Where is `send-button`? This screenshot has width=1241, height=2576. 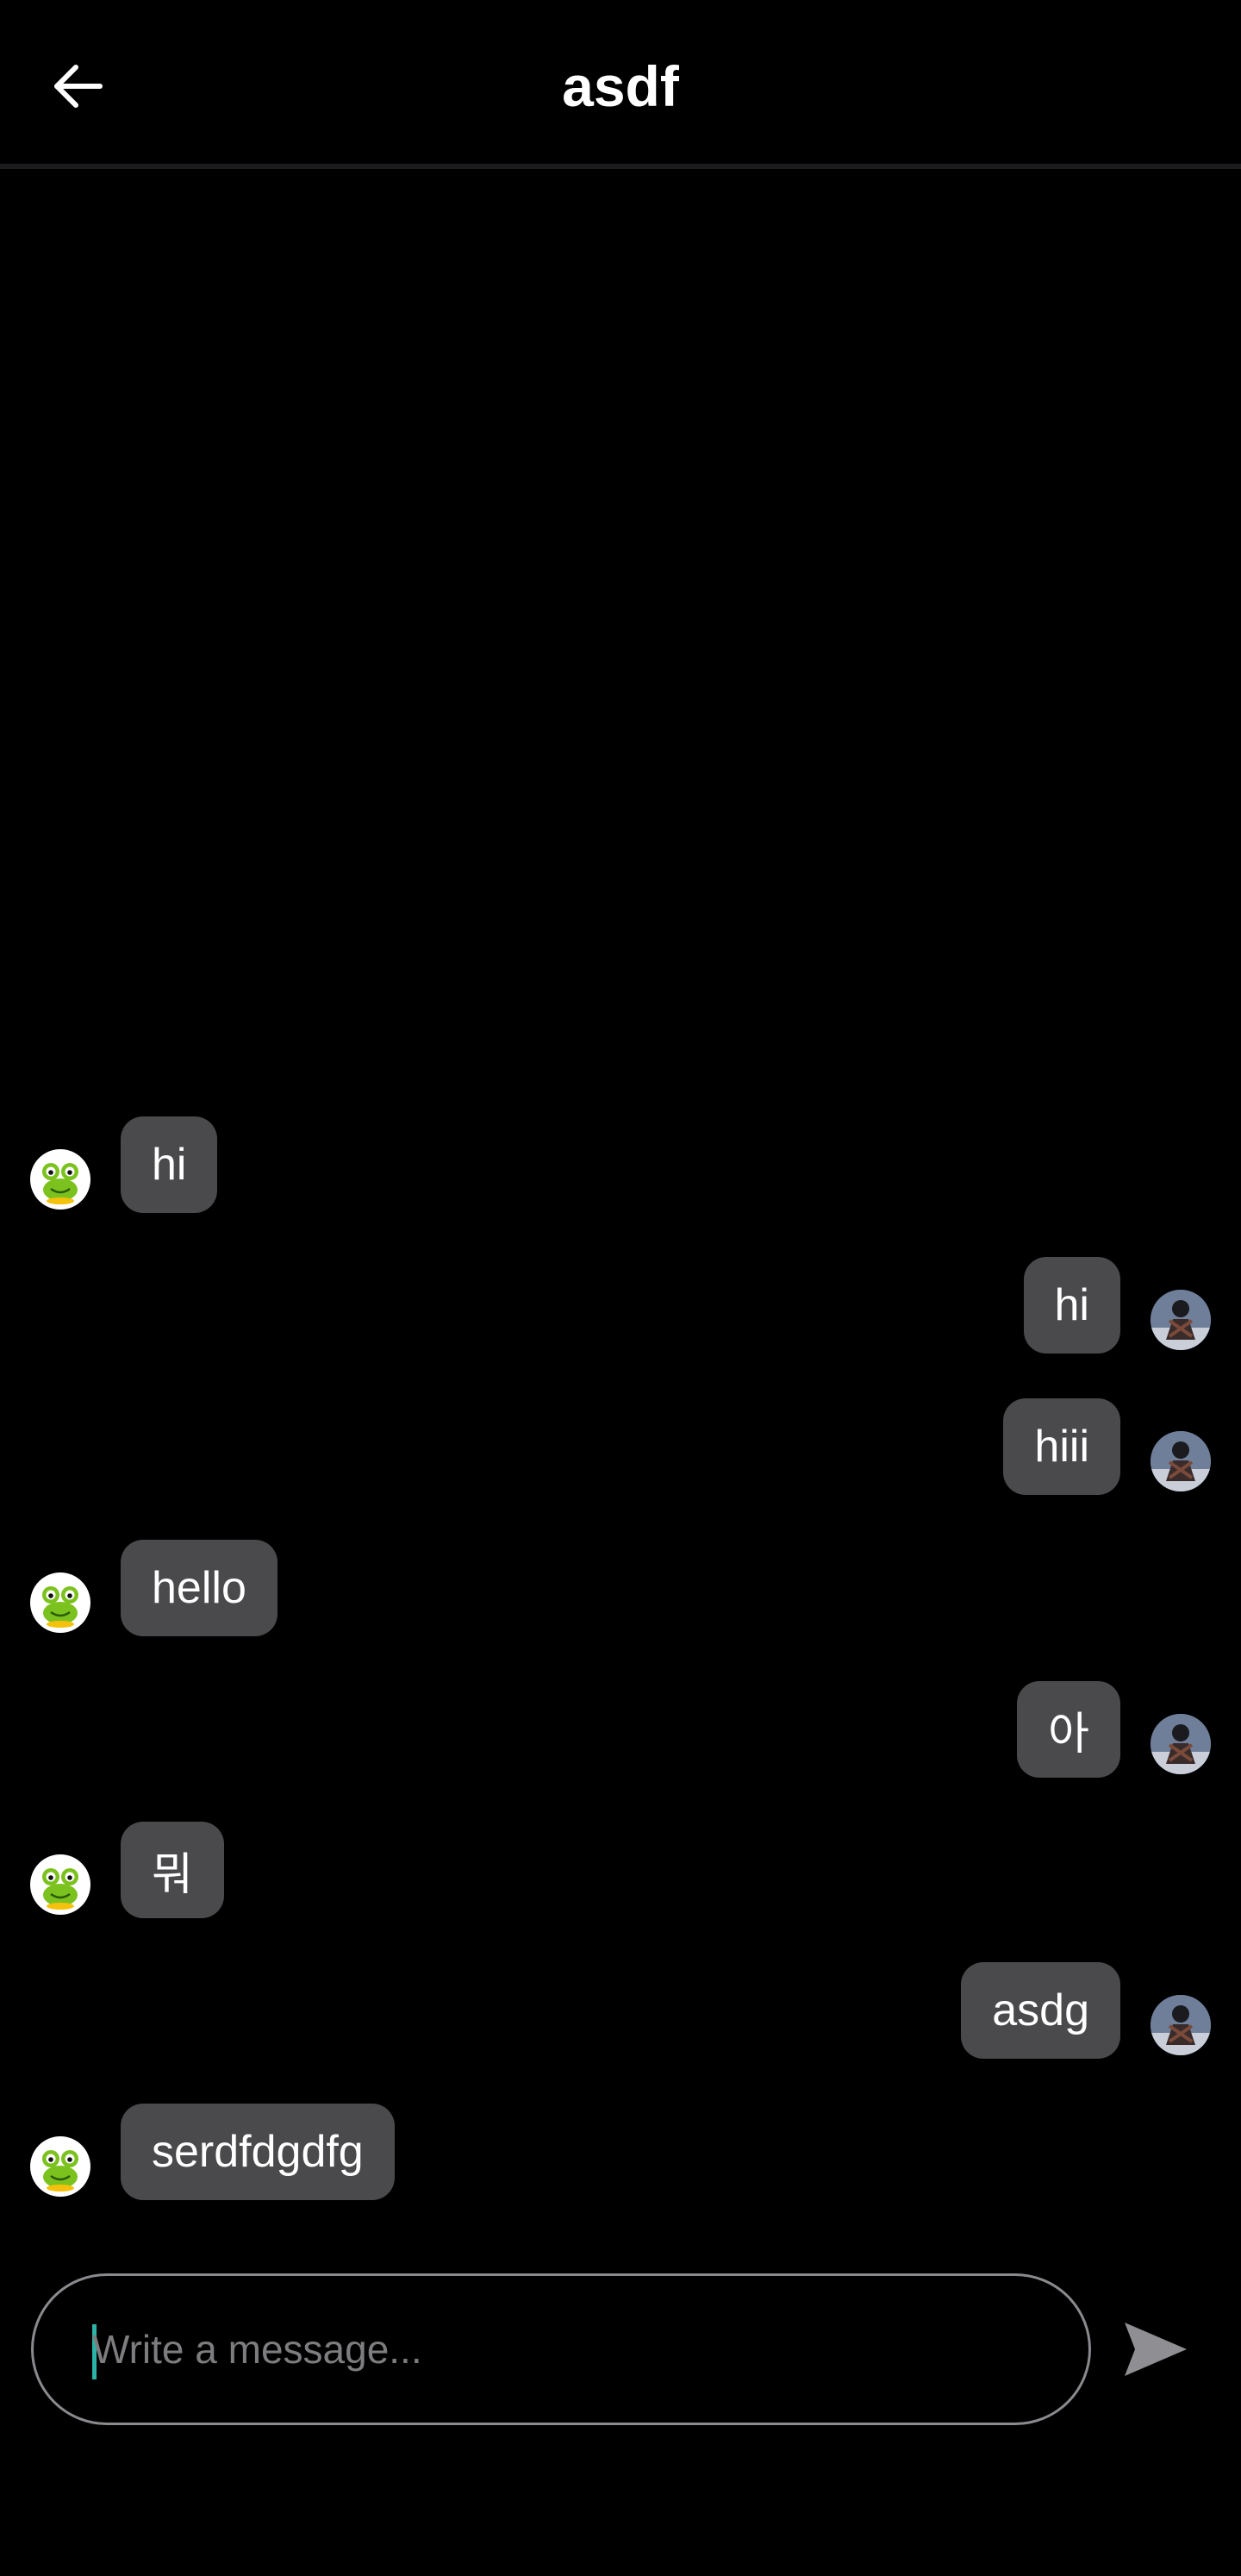 send-button is located at coordinates (1155, 2349).